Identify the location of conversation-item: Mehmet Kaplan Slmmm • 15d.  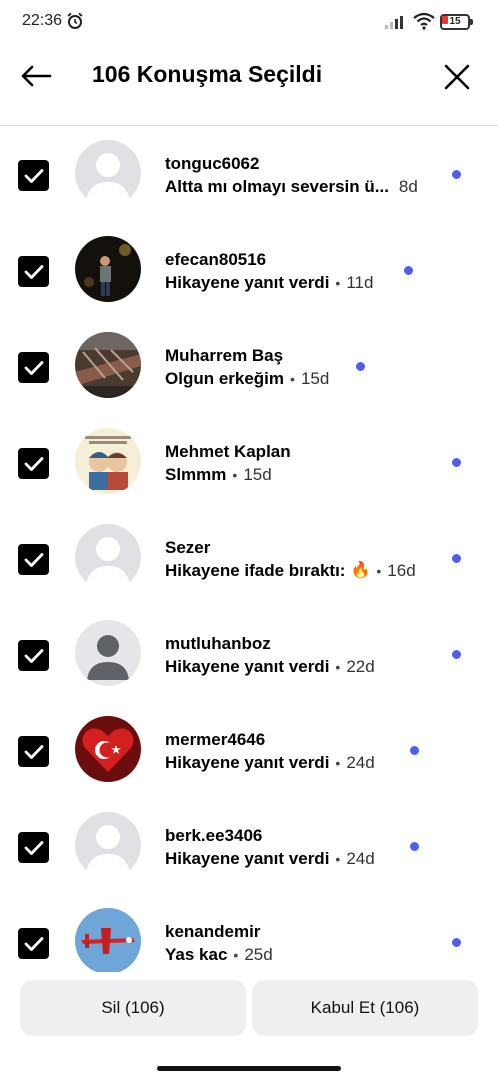
(249, 463).